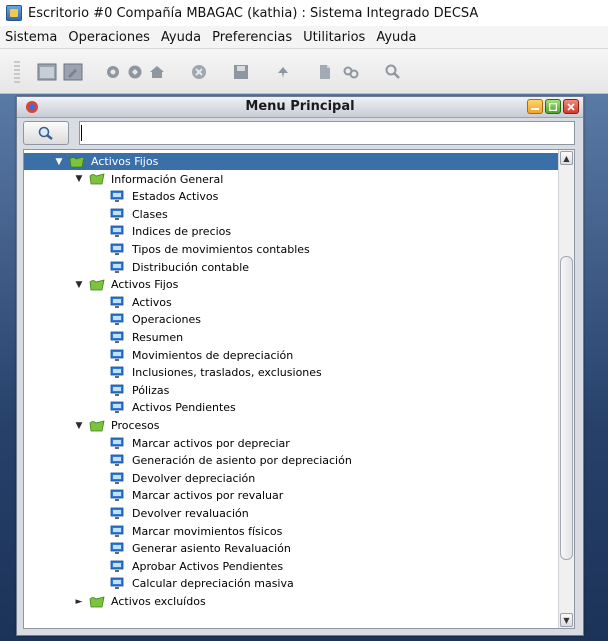 Image resolution: width=608 pixels, height=641 pixels. Describe the element at coordinates (566, 408) in the screenshot. I see `scroll-thumb` at that location.